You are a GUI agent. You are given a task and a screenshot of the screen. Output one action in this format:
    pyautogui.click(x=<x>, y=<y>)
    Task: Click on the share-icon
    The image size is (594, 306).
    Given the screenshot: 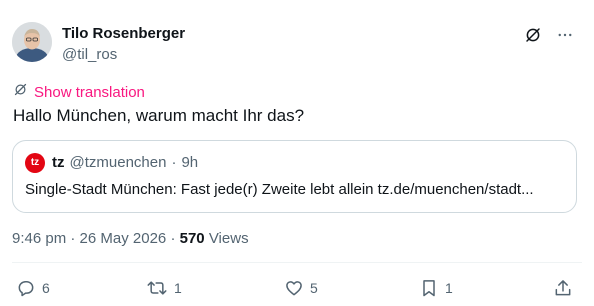 What is the action you would take?
    pyautogui.click(x=563, y=288)
    